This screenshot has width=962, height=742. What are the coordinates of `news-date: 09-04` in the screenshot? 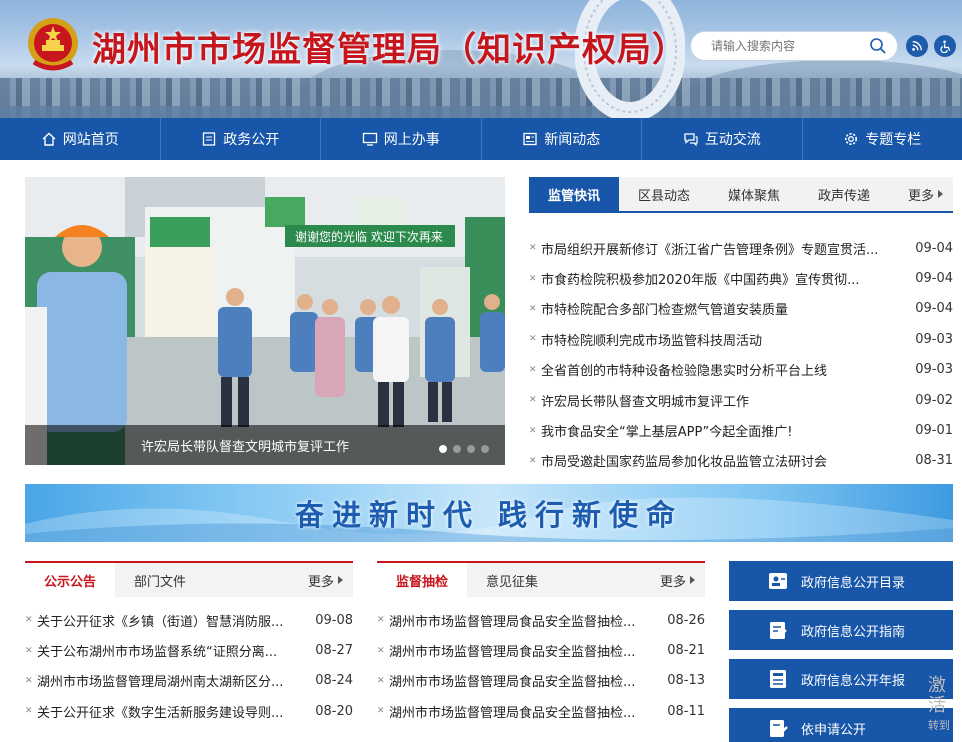 It's located at (934, 279).